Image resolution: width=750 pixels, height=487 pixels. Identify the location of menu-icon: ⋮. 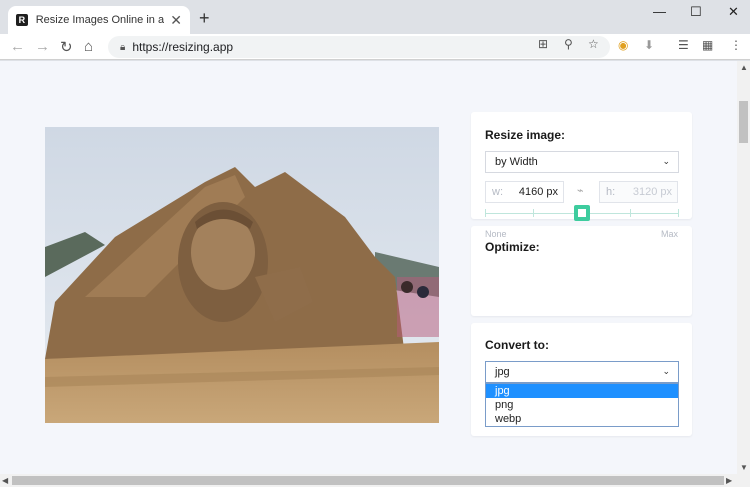
(736, 45).